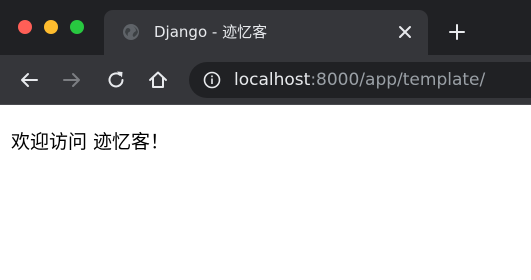 Image resolution: width=531 pixels, height=280 pixels. I want to click on tab-title: Django - 迹忆客, so click(211, 32).